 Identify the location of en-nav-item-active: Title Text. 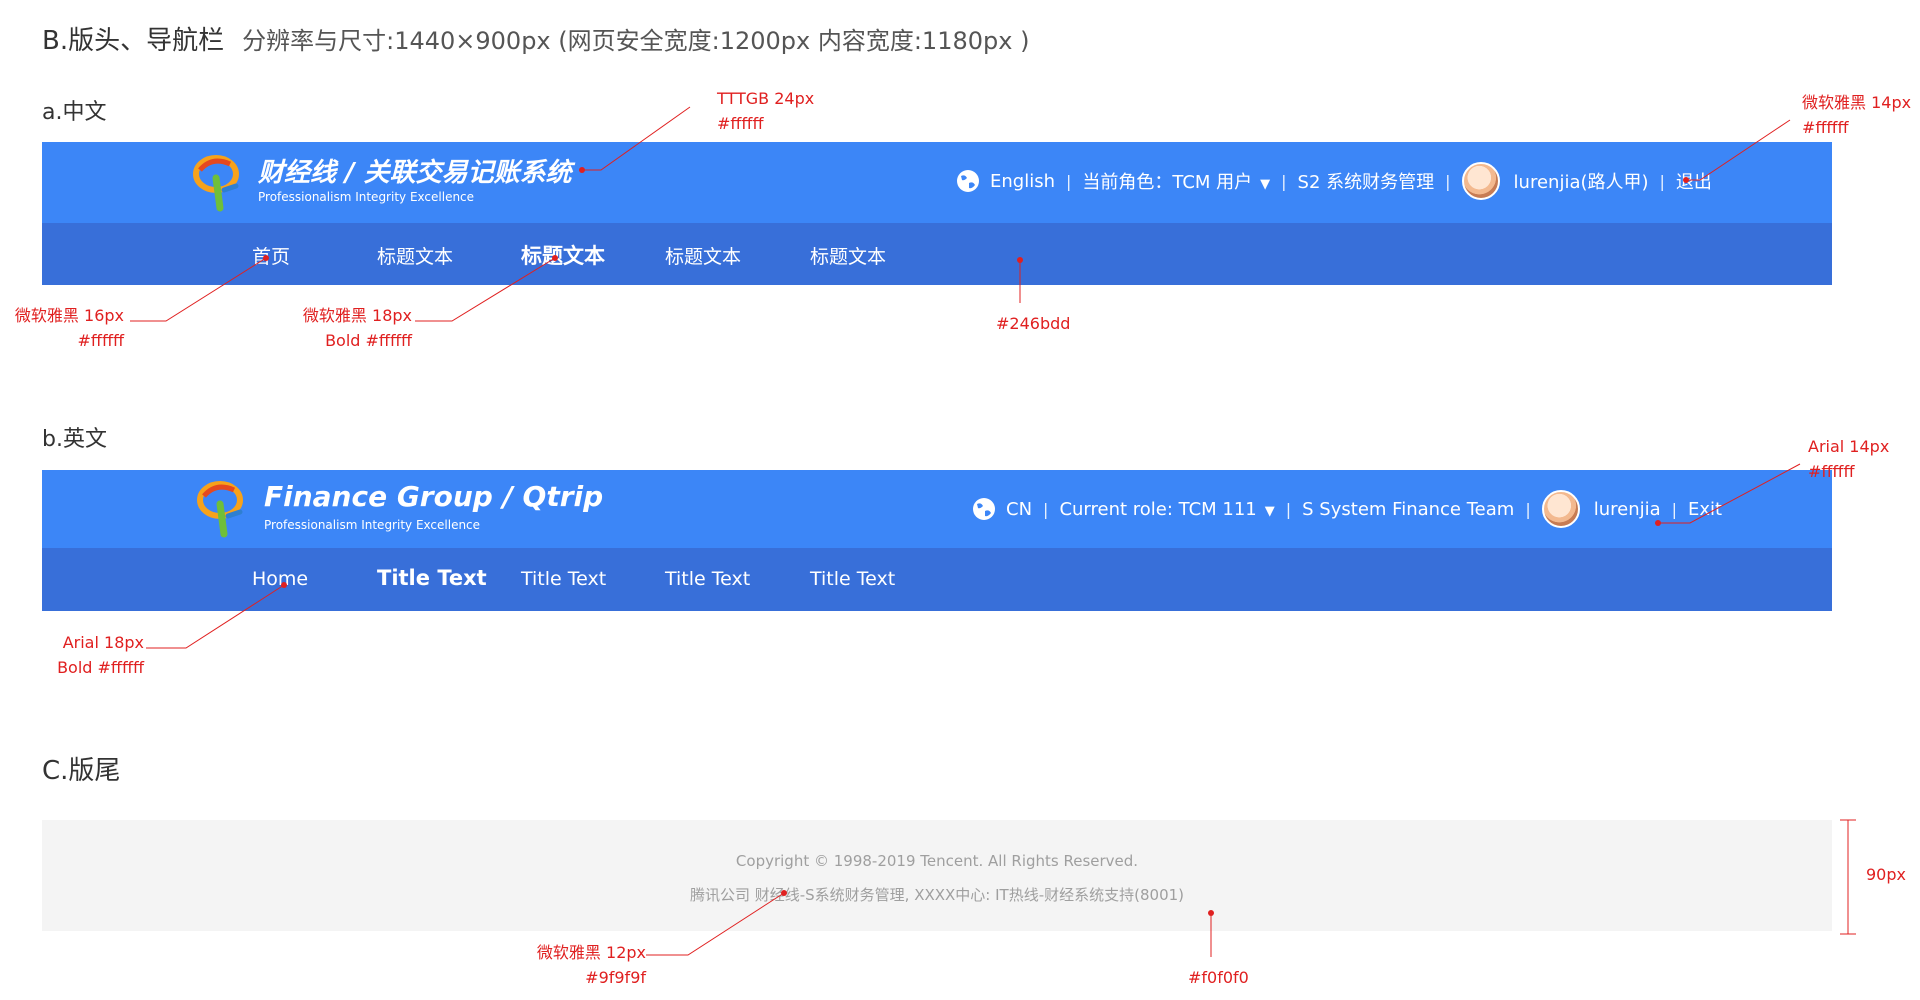
(432, 578).